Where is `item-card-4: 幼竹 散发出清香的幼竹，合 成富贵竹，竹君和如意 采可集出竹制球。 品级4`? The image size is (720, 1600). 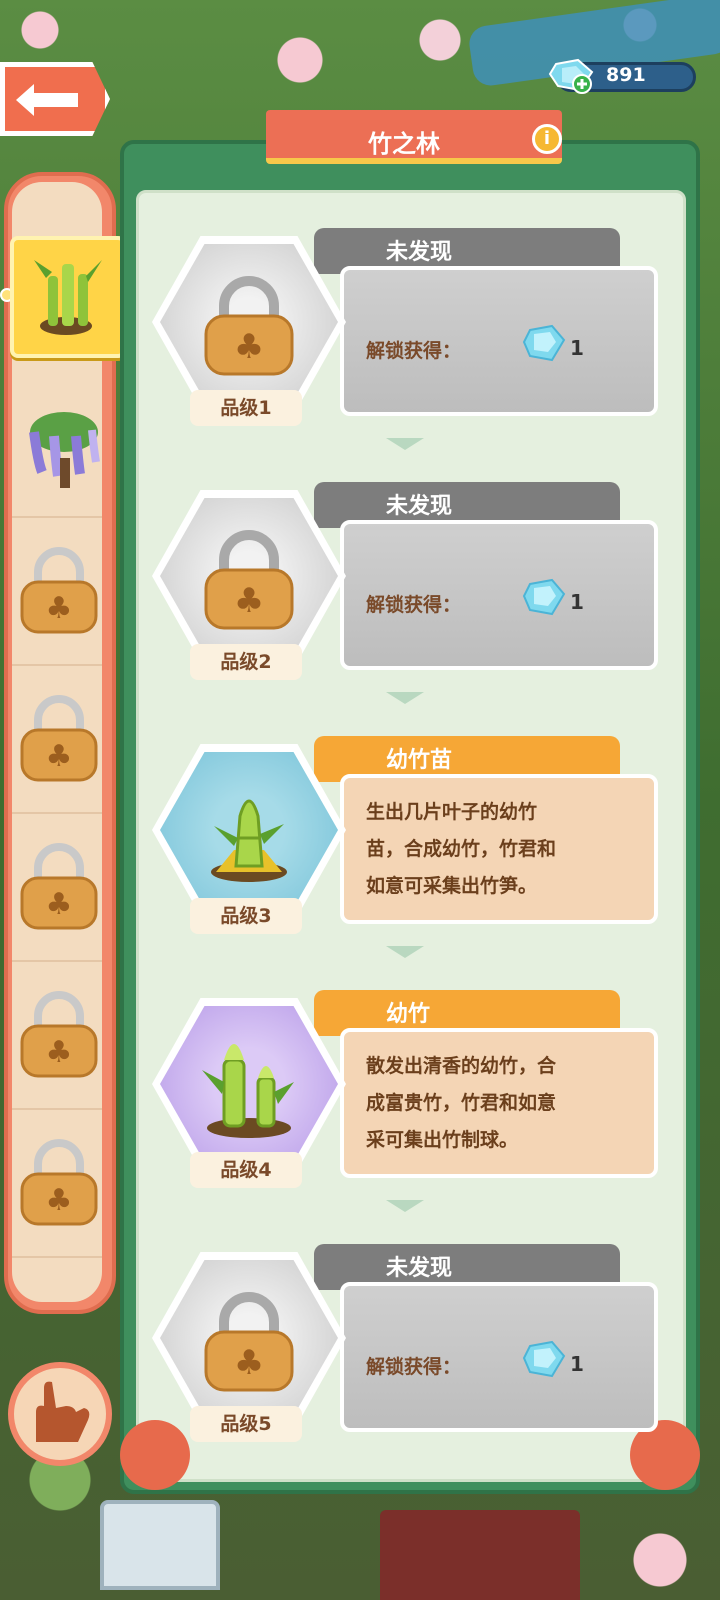
item-card-4: 幼竹 散发出清香的幼竹，合 成富贵竹，竹君和如意 采可集出竹制球。 品级4 is located at coordinates (415, 1095).